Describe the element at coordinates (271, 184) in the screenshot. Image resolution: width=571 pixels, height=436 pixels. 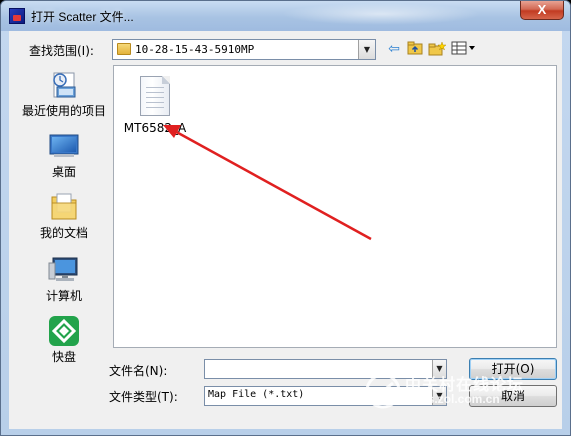
I see `annotation-arrow-line` at that location.